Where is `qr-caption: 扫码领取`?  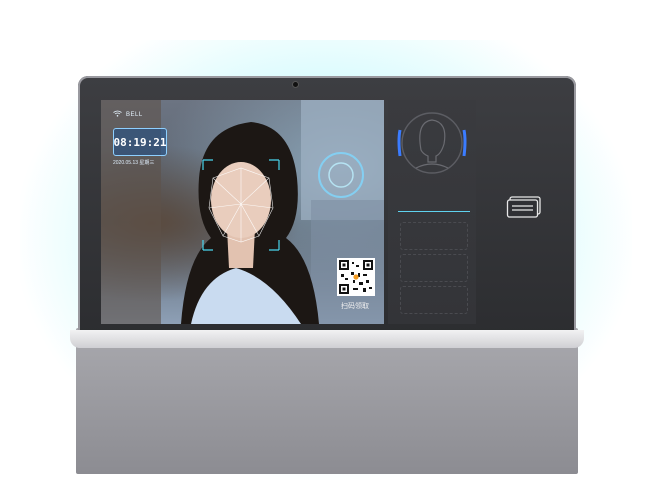 qr-caption: 扫码领取 is located at coordinates (355, 306).